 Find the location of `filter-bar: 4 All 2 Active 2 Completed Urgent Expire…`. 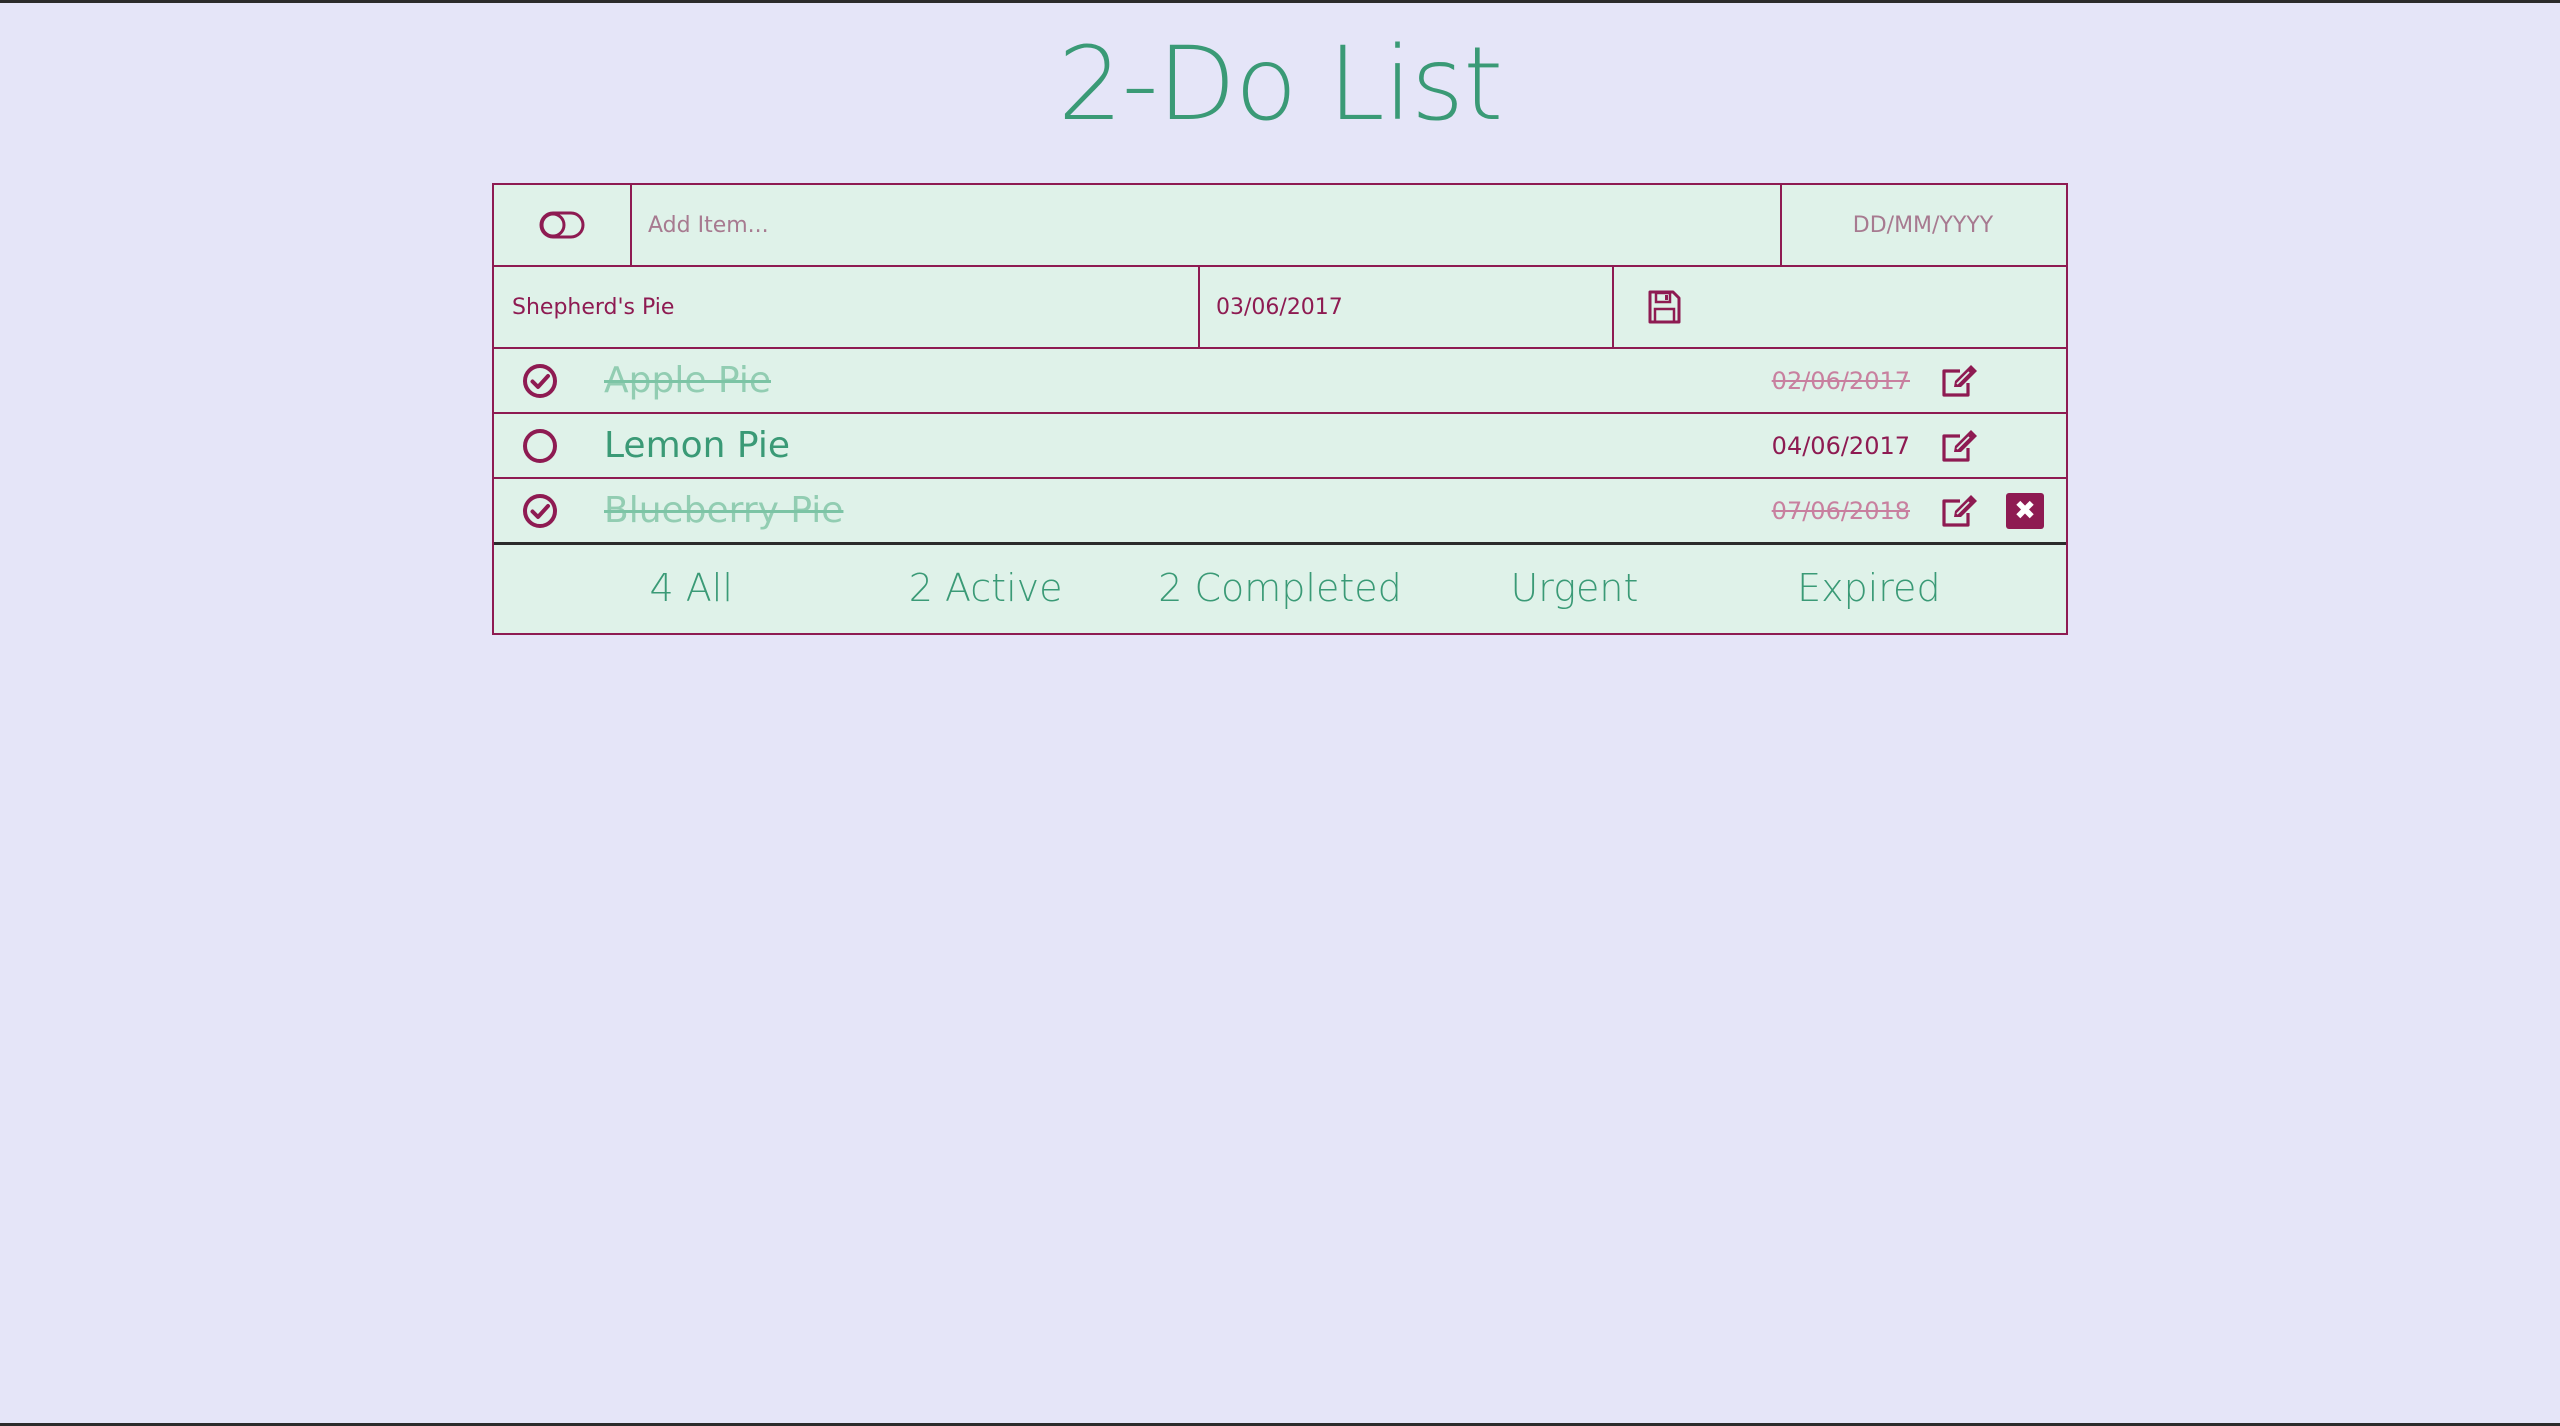

filter-bar: 4 All 2 Active 2 Completed Urgent Expire… is located at coordinates (1280, 588).